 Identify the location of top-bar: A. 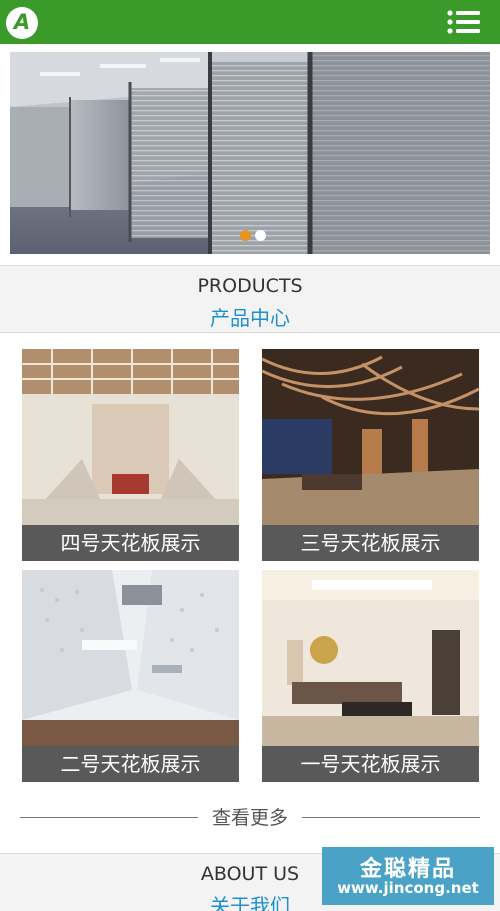
(250, 22).